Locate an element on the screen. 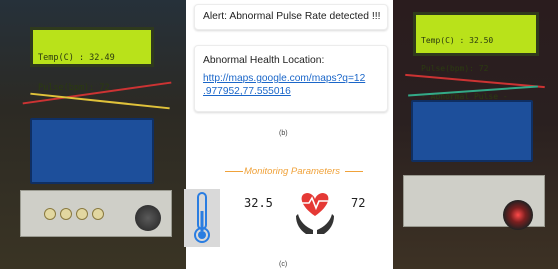 This screenshot has height=269, width=558. heart-pulse-hands-icon is located at coordinates (315, 213).